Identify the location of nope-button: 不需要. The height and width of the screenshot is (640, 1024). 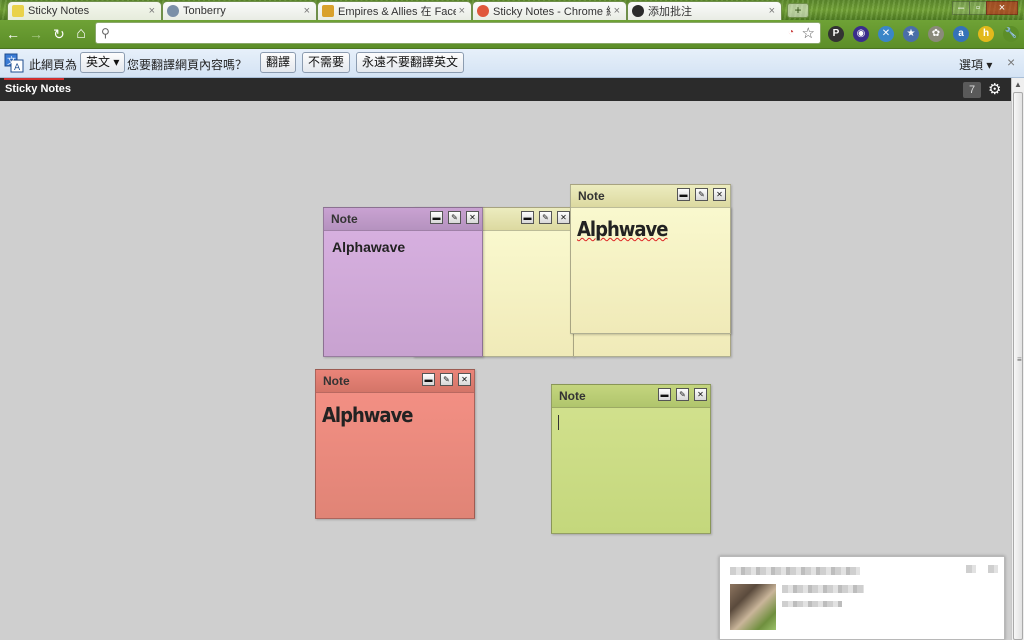
(326, 62).